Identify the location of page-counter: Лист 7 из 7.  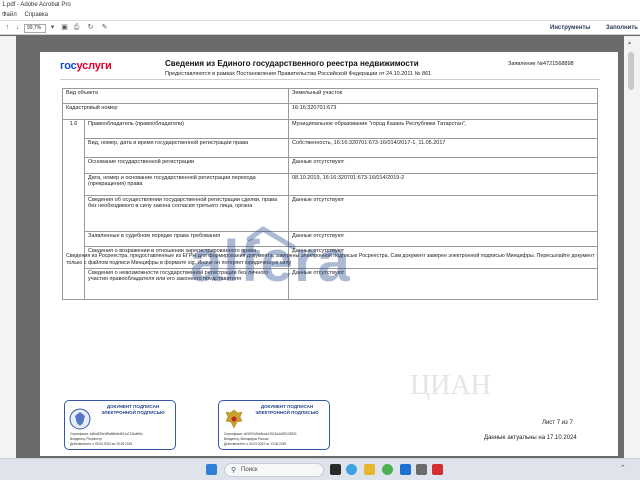
(557, 423).